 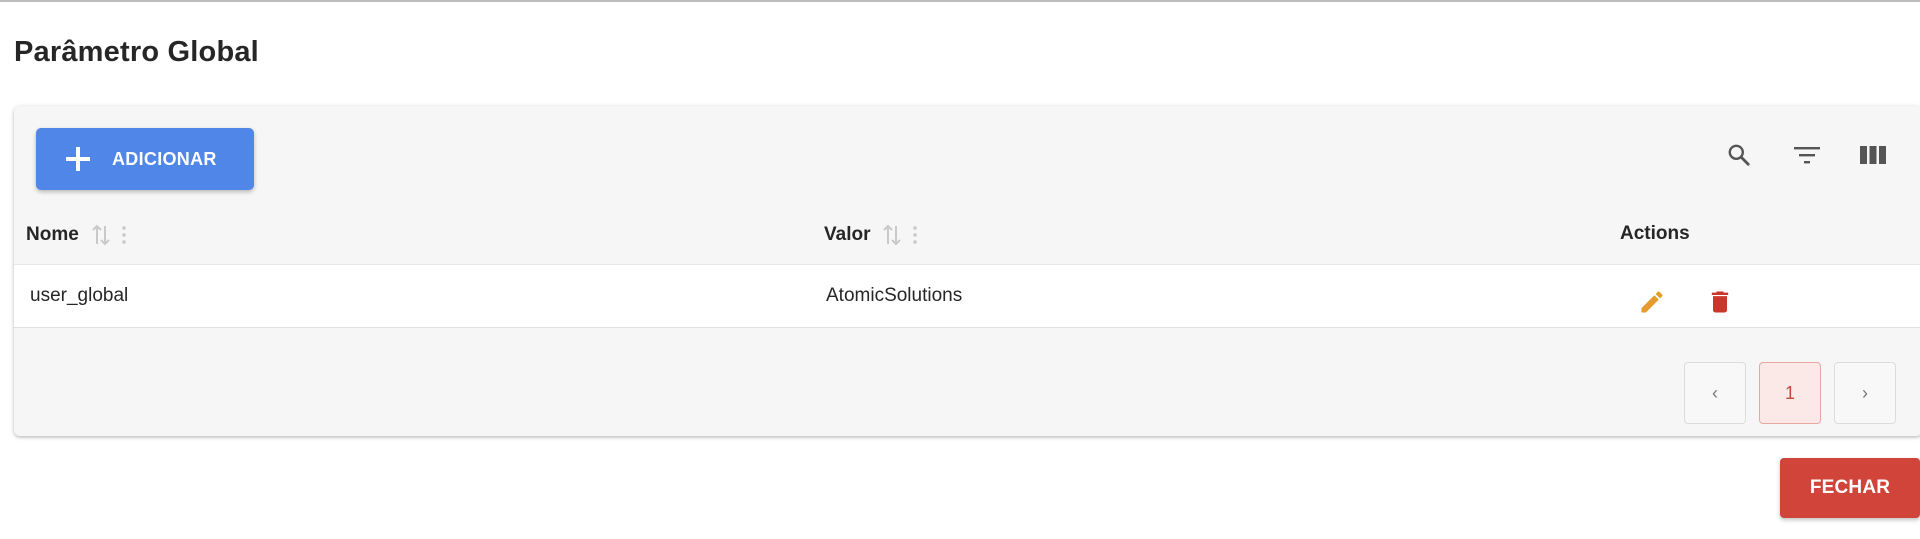 I want to click on column-header-nome: Nome, so click(x=76, y=235).